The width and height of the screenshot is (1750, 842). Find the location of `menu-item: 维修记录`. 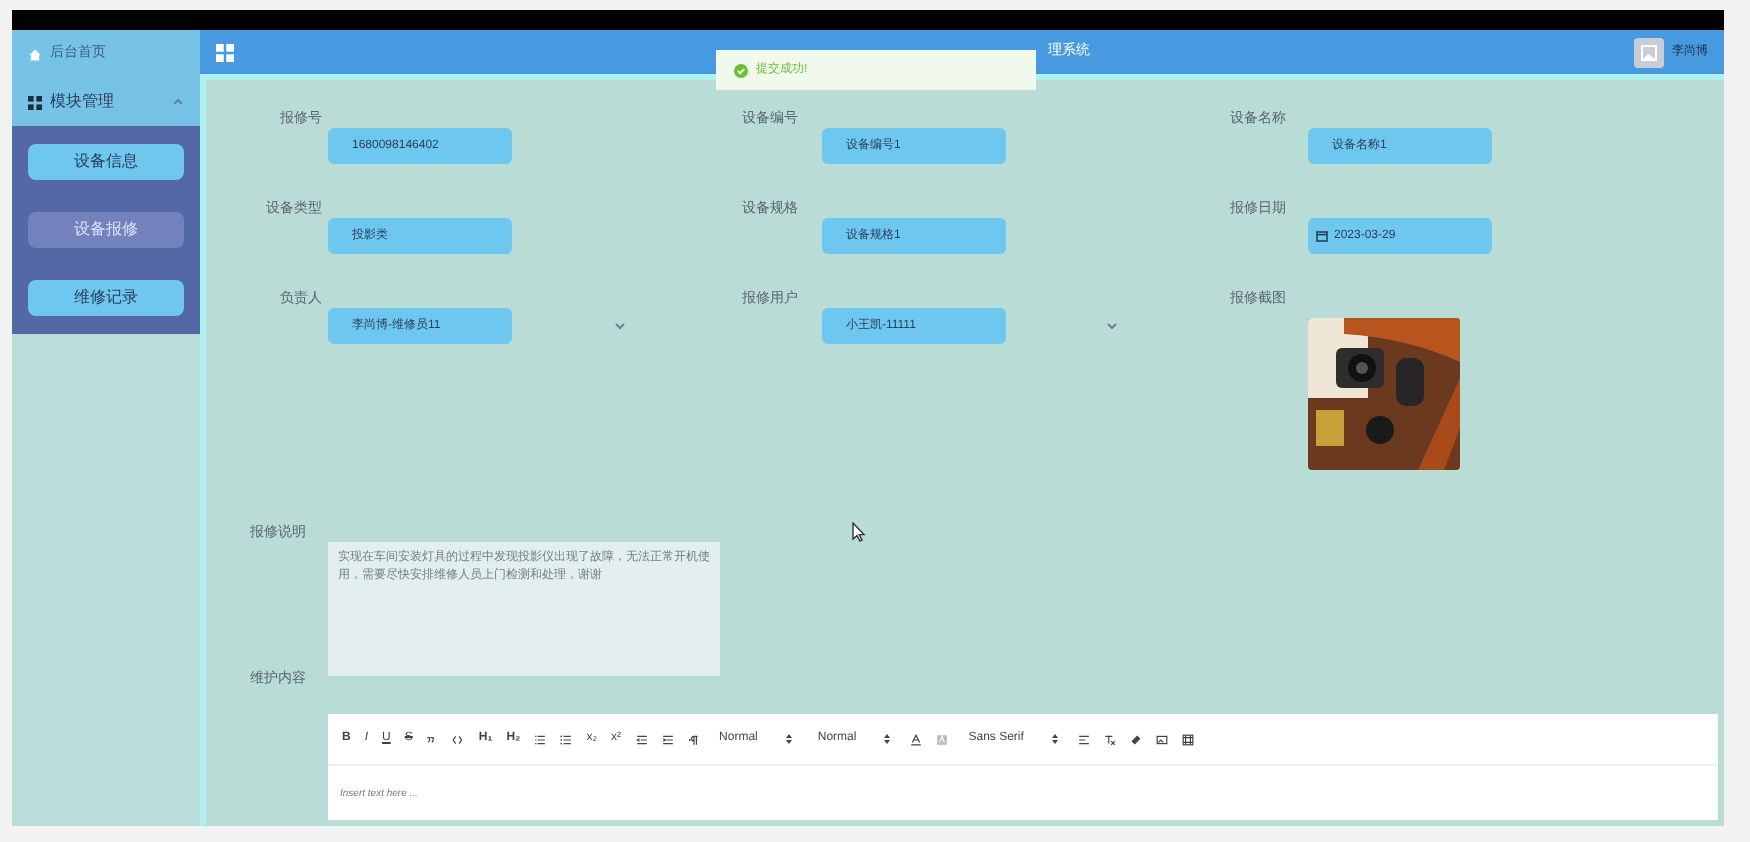

menu-item: 维修记录 is located at coordinates (106, 298).